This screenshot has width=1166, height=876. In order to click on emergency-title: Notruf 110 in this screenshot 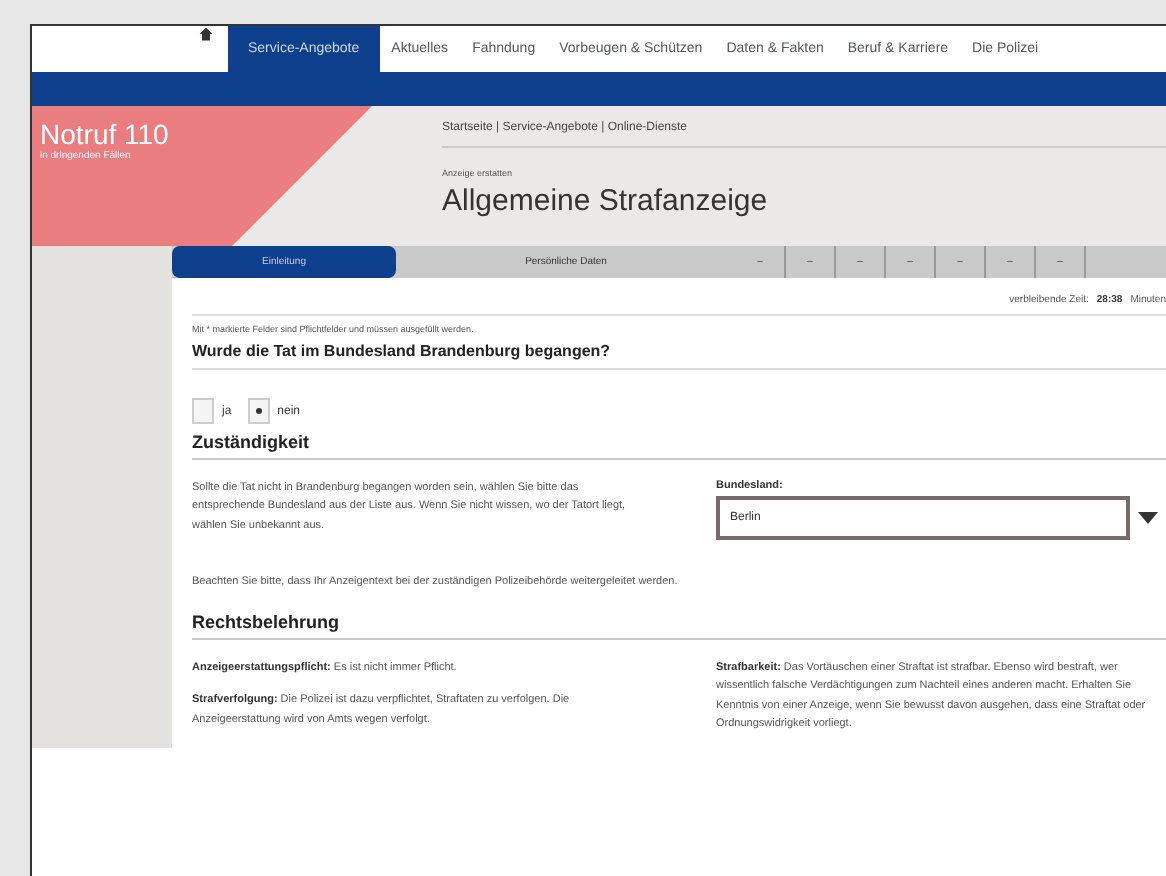, I will do `click(104, 134)`.